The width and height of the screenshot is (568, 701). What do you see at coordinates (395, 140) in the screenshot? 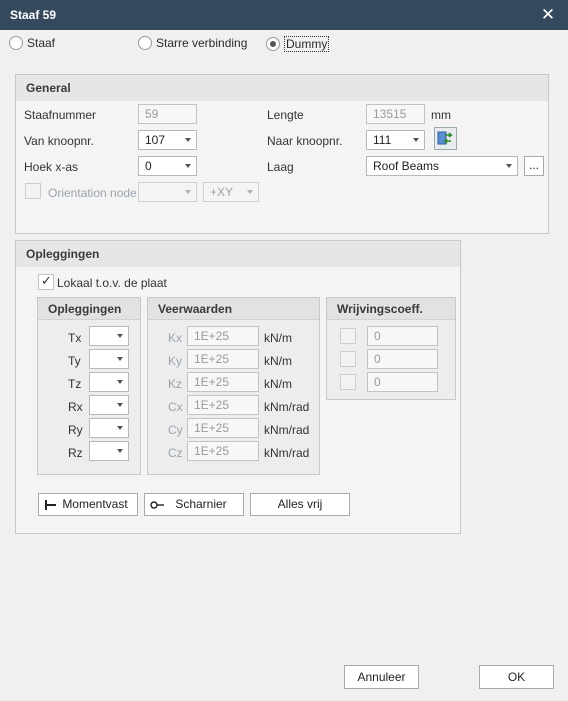
I see `naar-knoopnr-combo: 111` at bounding box center [395, 140].